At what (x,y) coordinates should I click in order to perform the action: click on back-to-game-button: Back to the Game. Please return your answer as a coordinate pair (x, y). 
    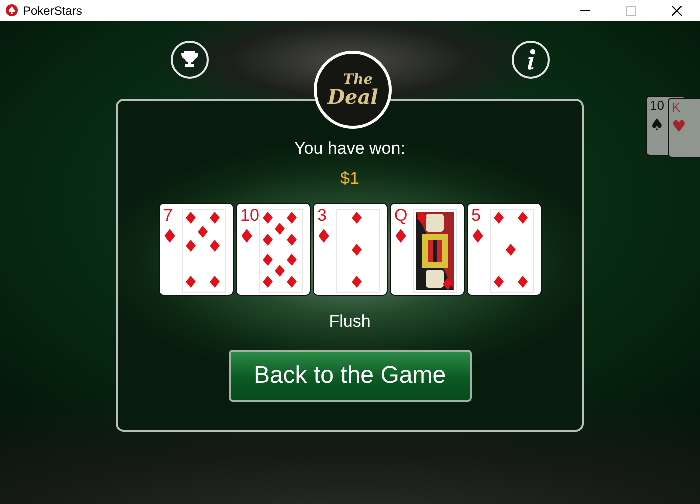
    Looking at the image, I should click on (350, 376).